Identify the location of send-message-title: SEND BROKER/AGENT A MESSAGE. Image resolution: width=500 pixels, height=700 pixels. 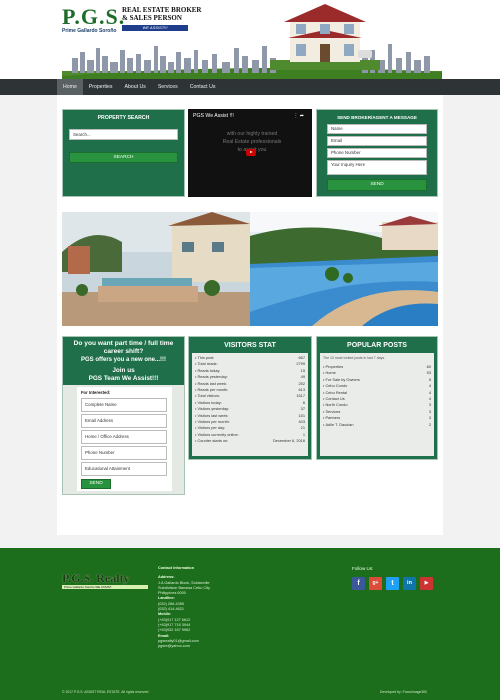
(377, 117).